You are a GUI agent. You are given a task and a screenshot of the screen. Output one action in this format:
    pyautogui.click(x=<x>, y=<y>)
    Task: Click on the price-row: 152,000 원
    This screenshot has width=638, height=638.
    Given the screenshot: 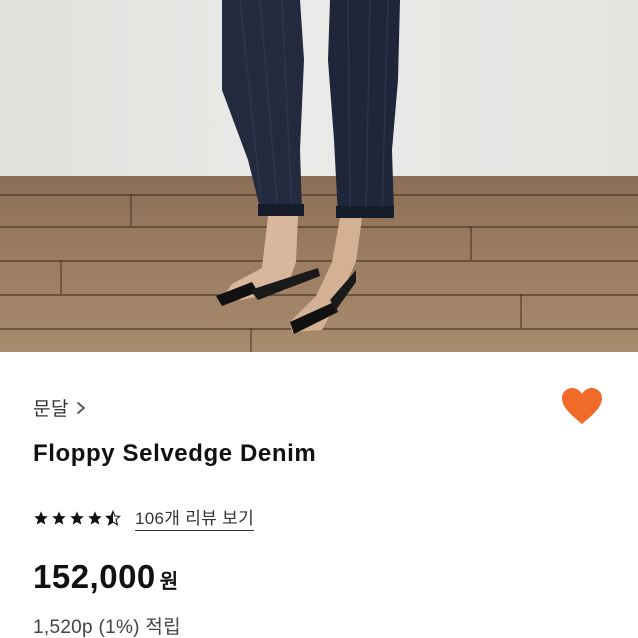 What is the action you would take?
    pyautogui.click(x=105, y=577)
    